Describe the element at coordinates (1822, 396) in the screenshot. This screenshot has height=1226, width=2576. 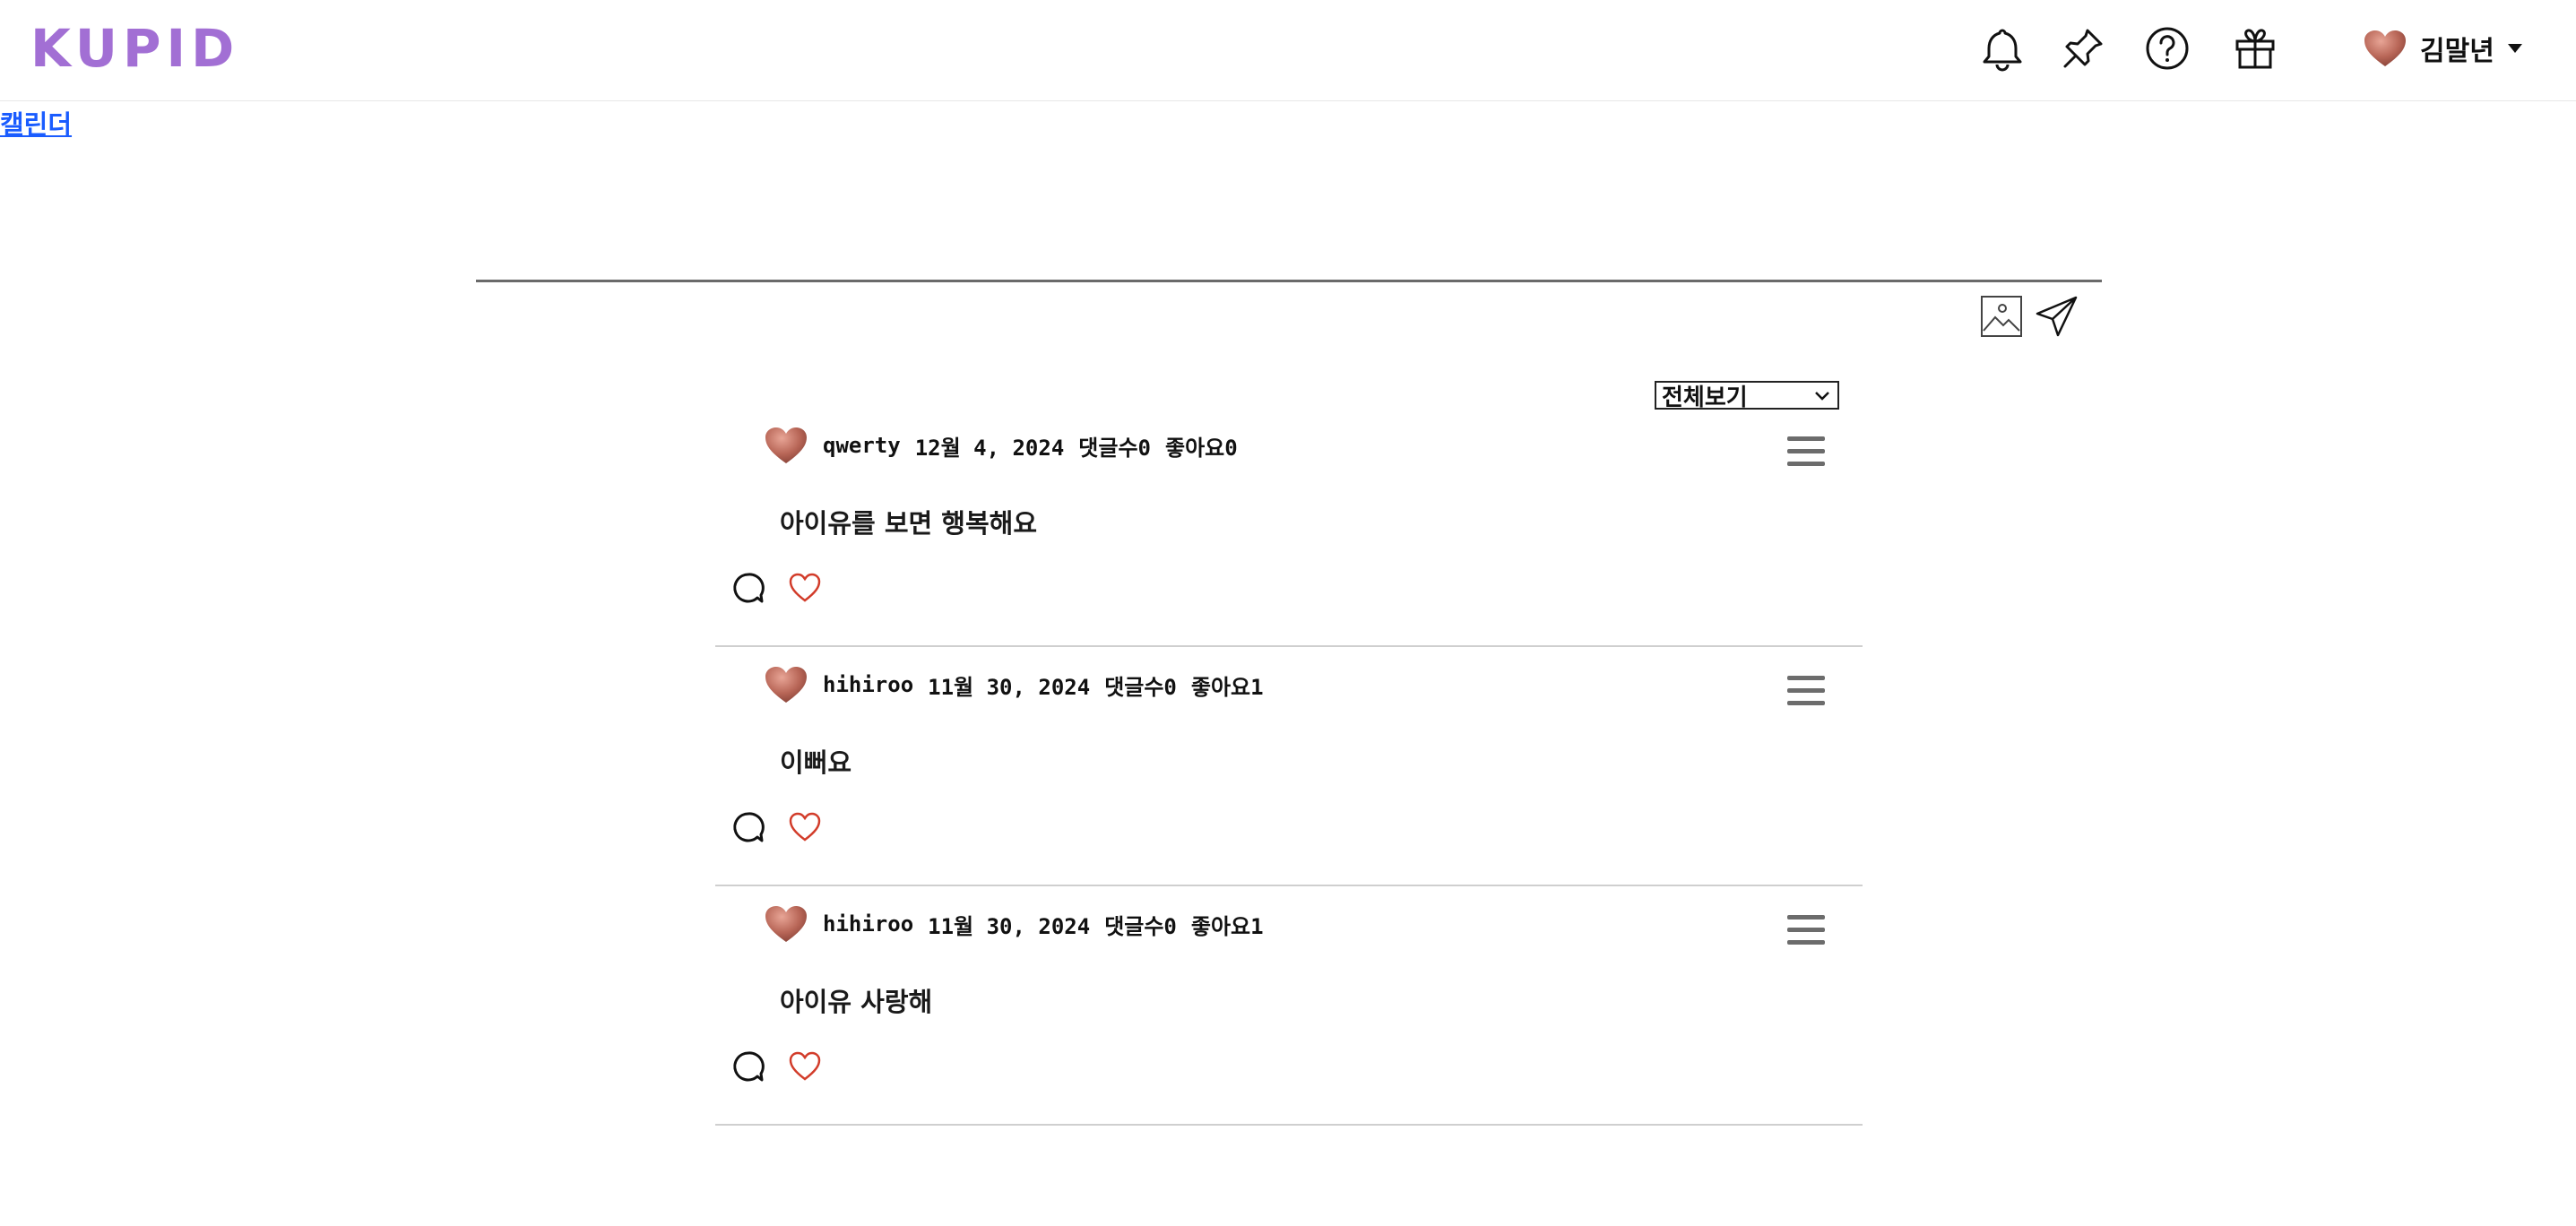
I see `chevron-down-icon` at that location.